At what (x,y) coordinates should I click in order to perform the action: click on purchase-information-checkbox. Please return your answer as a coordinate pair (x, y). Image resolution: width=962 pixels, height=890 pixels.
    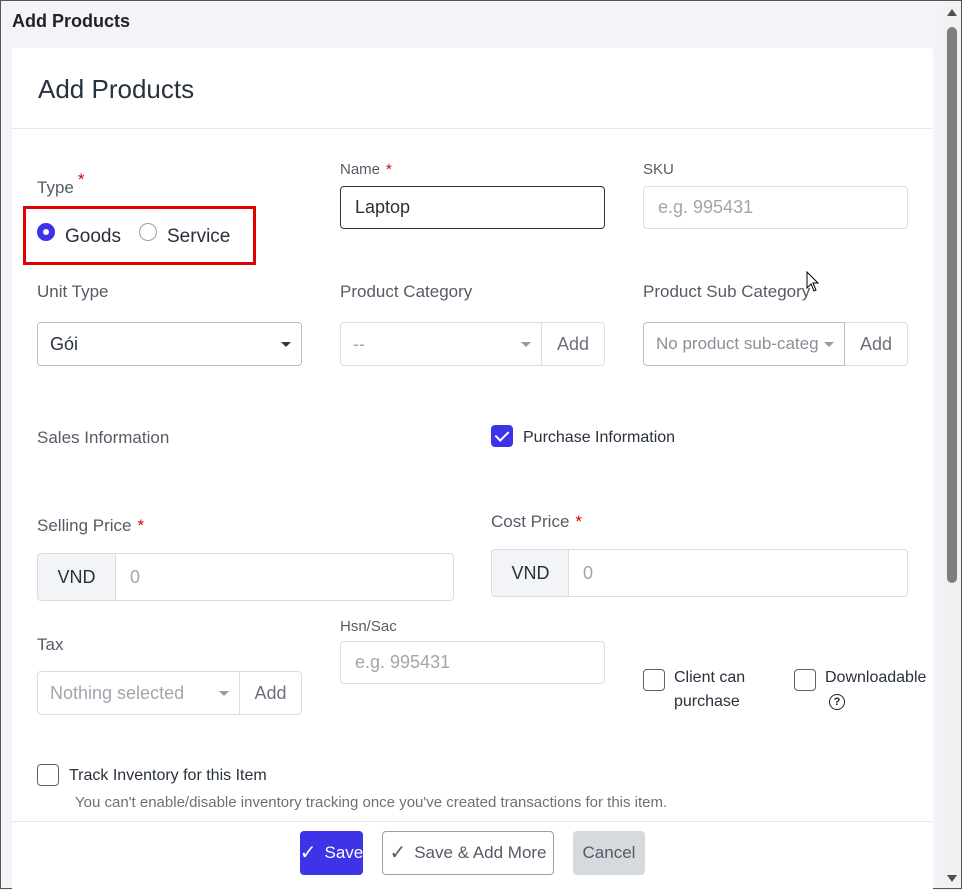
    Looking at the image, I should click on (502, 436).